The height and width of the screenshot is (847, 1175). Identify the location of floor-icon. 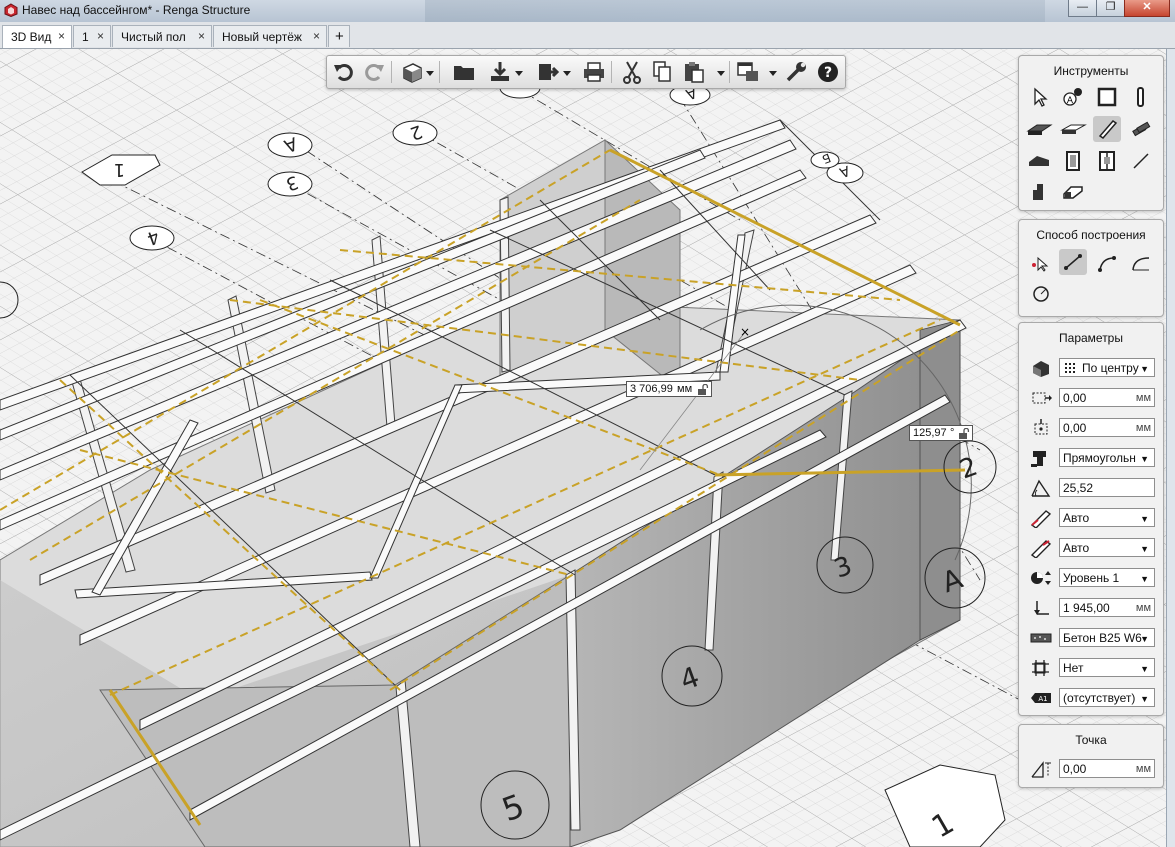
(1073, 129).